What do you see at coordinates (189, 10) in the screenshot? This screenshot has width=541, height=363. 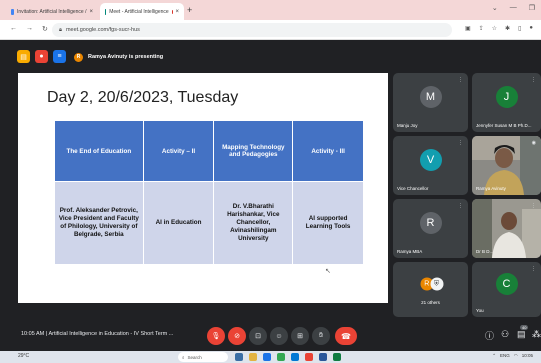 I see `new-tab-button: +` at bounding box center [189, 10].